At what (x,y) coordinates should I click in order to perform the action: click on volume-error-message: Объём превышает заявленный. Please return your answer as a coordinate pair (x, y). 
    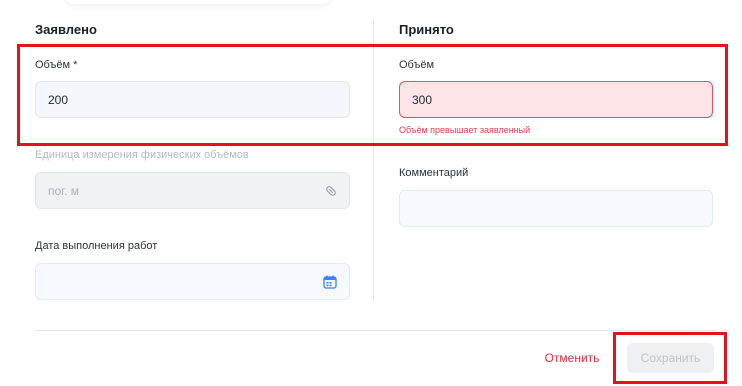
    Looking at the image, I should click on (465, 130).